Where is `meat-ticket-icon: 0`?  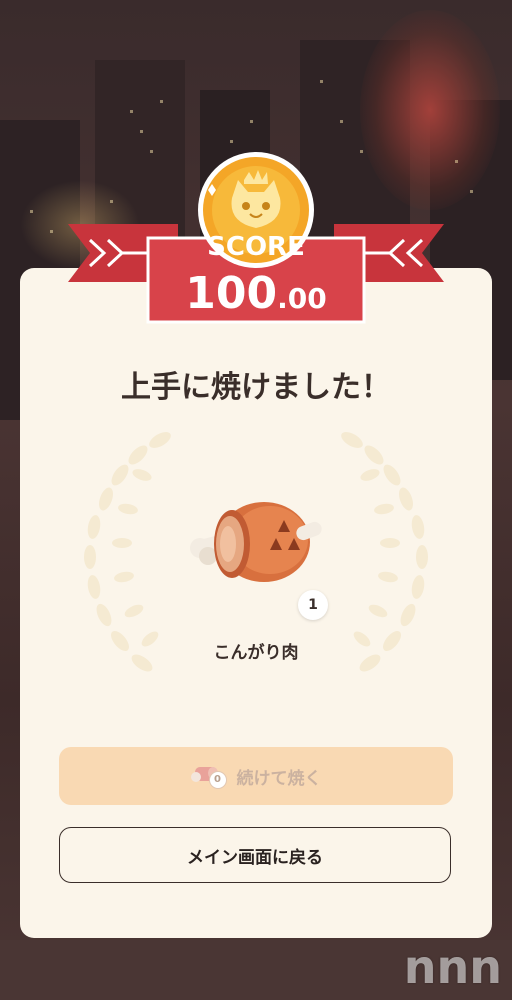
meat-ticket-icon: 0 is located at coordinates (210, 776).